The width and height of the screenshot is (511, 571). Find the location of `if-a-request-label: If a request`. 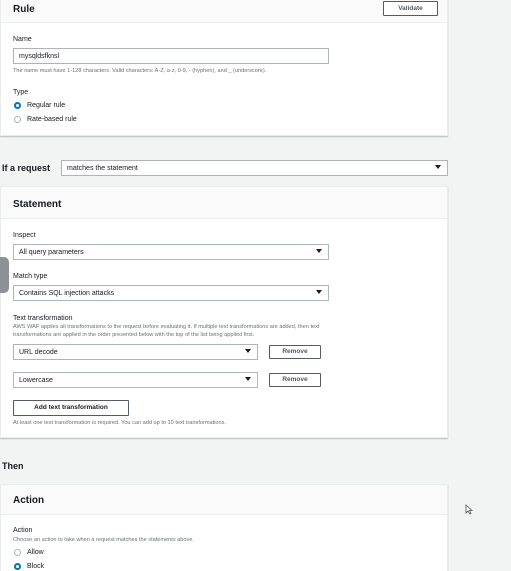

if-a-request-label: If a request is located at coordinates (26, 168).